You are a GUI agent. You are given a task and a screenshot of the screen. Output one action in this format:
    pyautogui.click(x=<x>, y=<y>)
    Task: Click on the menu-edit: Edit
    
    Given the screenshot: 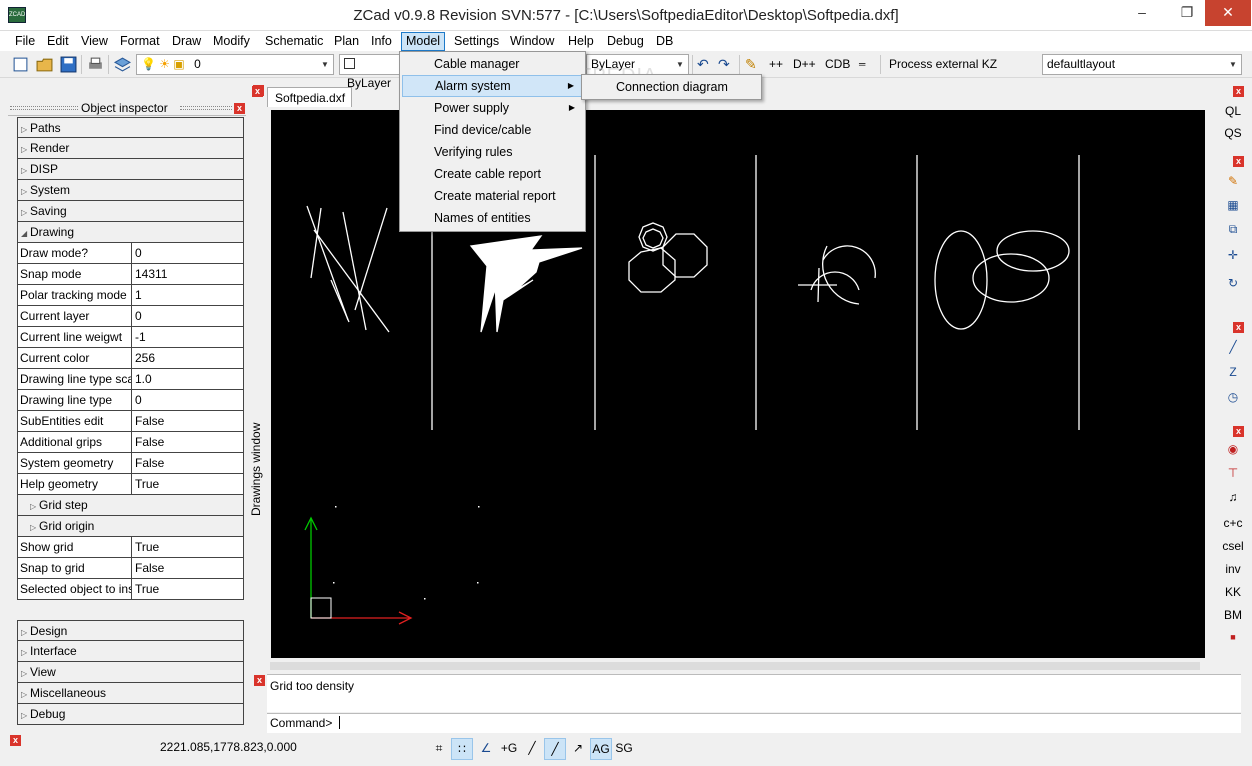 What is the action you would take?
    pyautogui.click(x=58, y=41)
    